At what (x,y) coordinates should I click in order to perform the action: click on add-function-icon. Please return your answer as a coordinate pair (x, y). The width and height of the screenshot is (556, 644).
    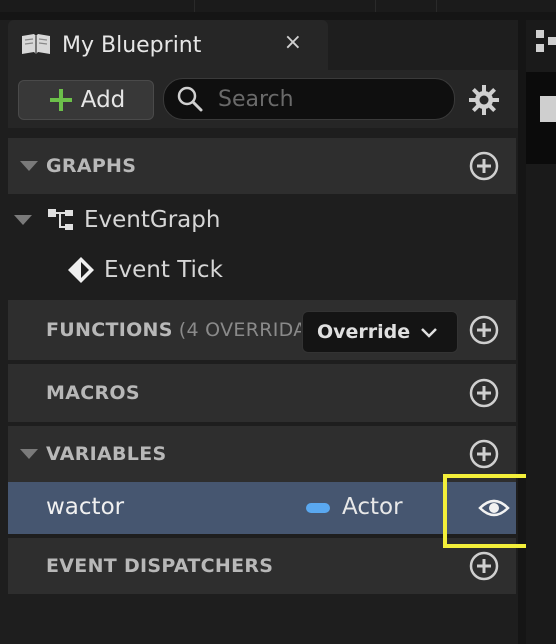
    Looking at the image, I should click on (484, 330).